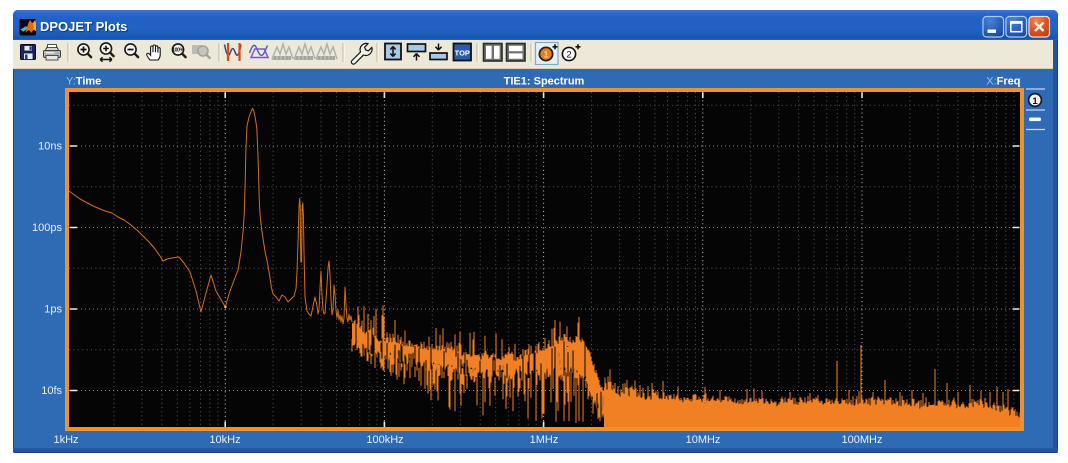 This screenshot has height=463, width=1068. Describe the element at coordinates (65, 440) in the screenshot. I see `svg-text: 1kHz` at that location.